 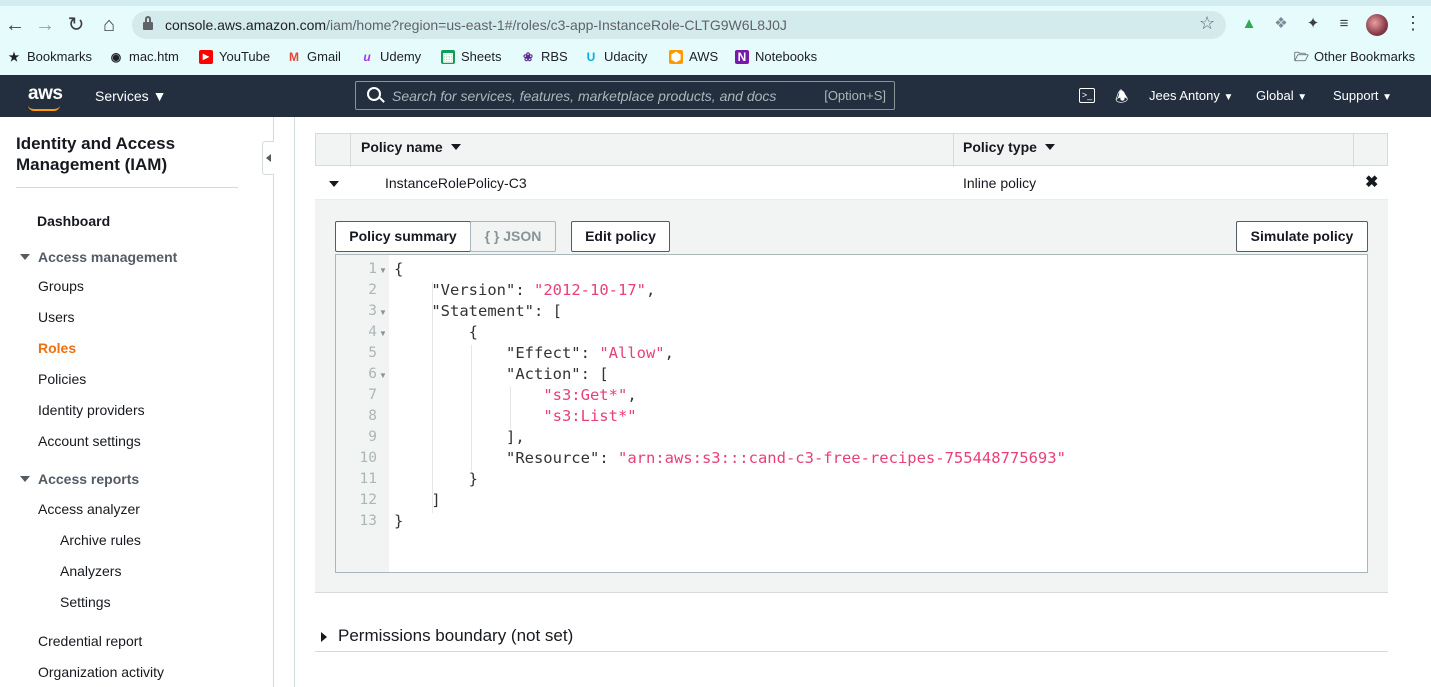 I want to click on sidebar-item-archive-rules: Archive rules, so click(x=100, y=540).